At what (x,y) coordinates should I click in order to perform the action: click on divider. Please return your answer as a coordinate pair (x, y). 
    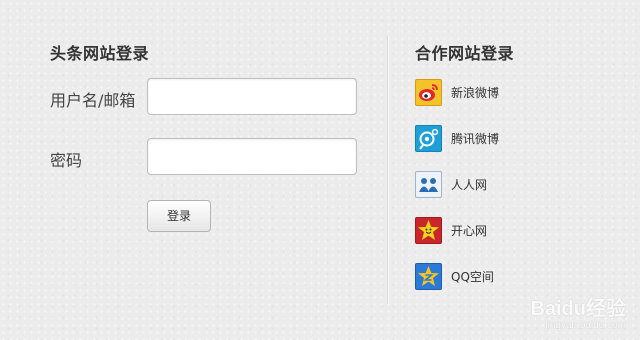
    Looking at the image, I should click on (387, 170).